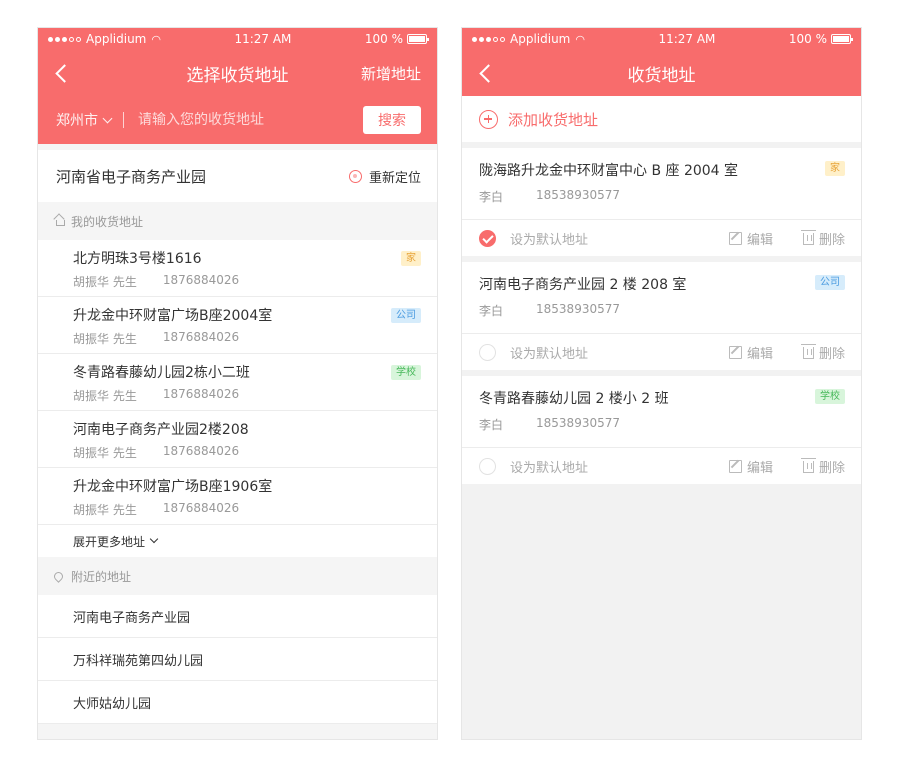  Describe the element at coordinates (237, 73) in the screenshot. I see `nav-bar: 选择收货地址 新增地址` at that location.